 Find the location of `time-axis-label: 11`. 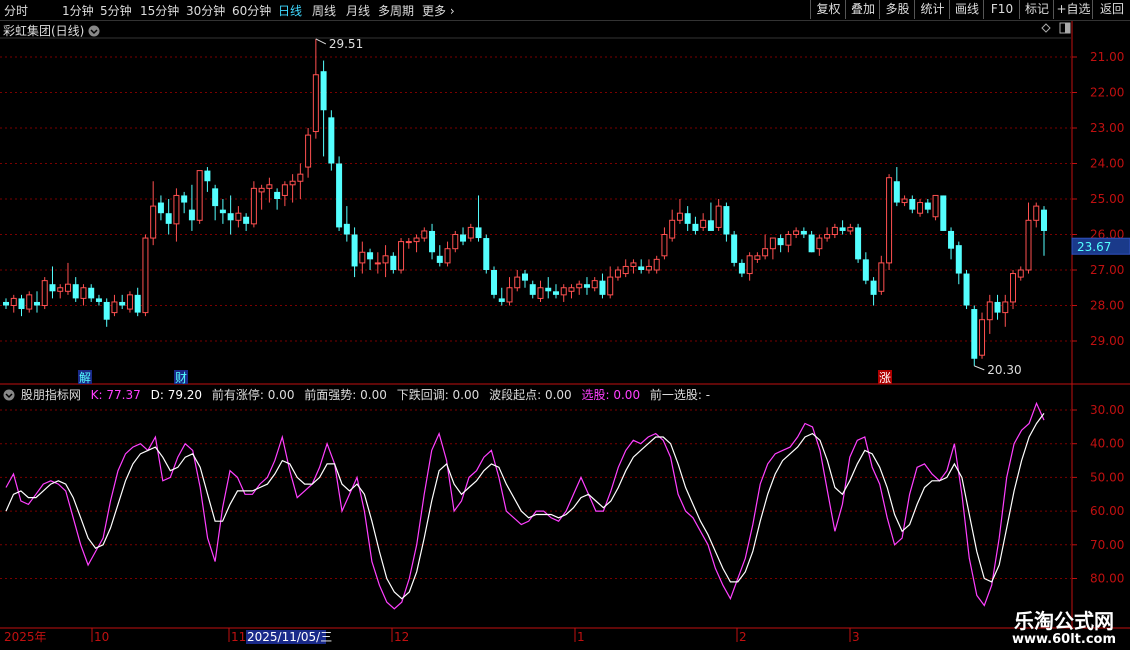

time-axis-label: 11 is located at coordinates (238, 637).